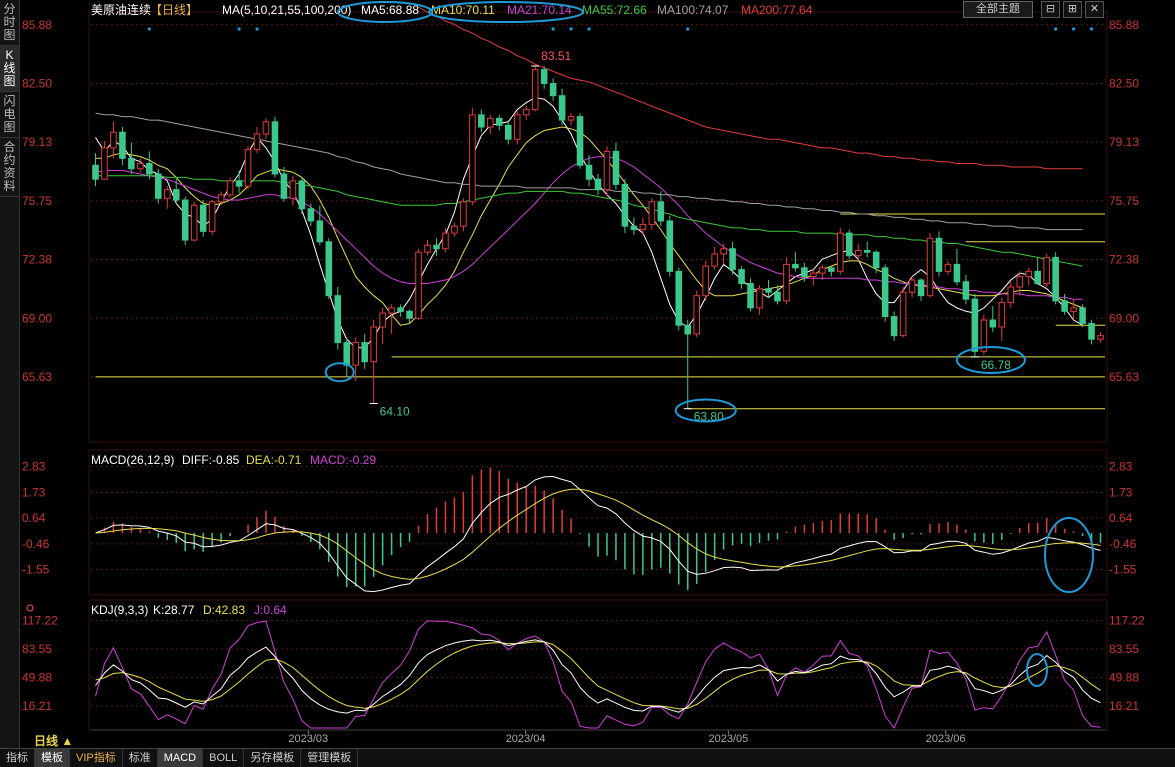  I want to click on tab-manage-templates: 管理模板, so click(330, 758).